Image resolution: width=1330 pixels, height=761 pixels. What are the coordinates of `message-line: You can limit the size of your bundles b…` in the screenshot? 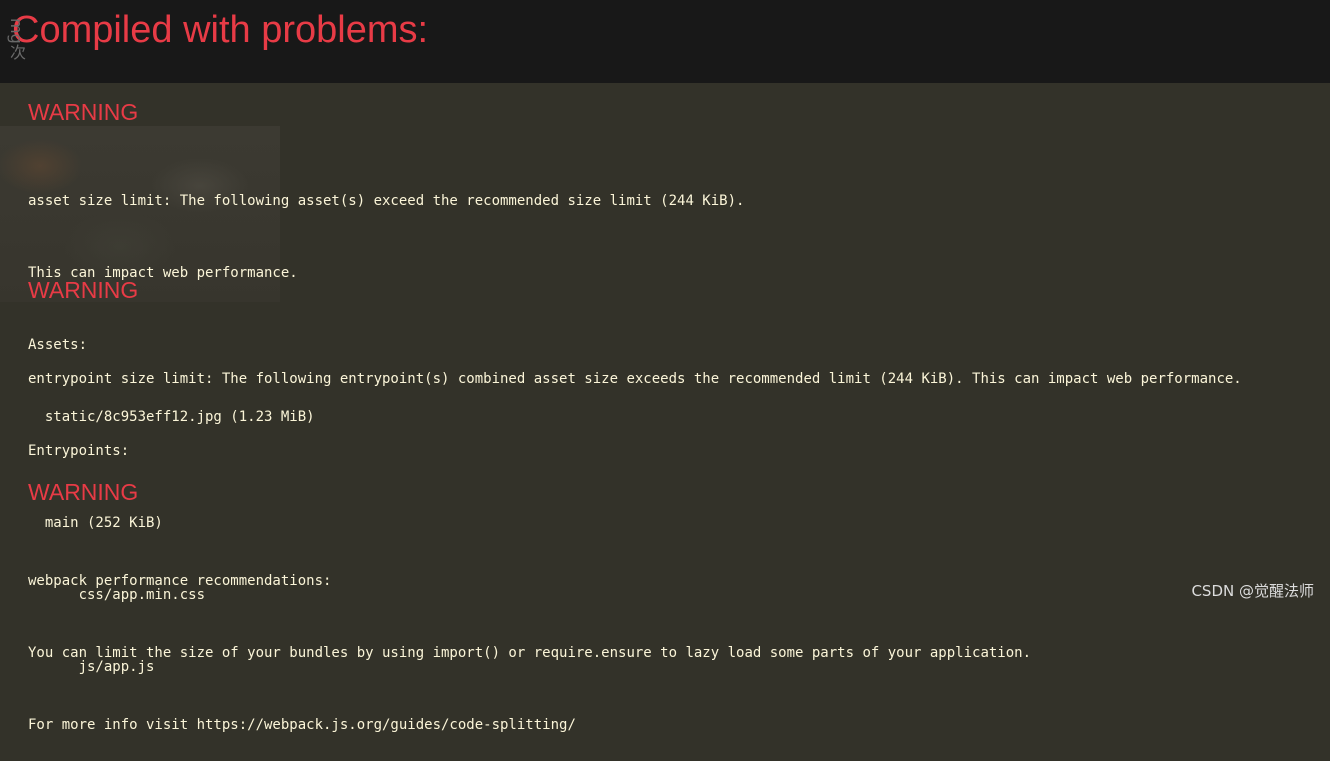 It's located at (530, 653).